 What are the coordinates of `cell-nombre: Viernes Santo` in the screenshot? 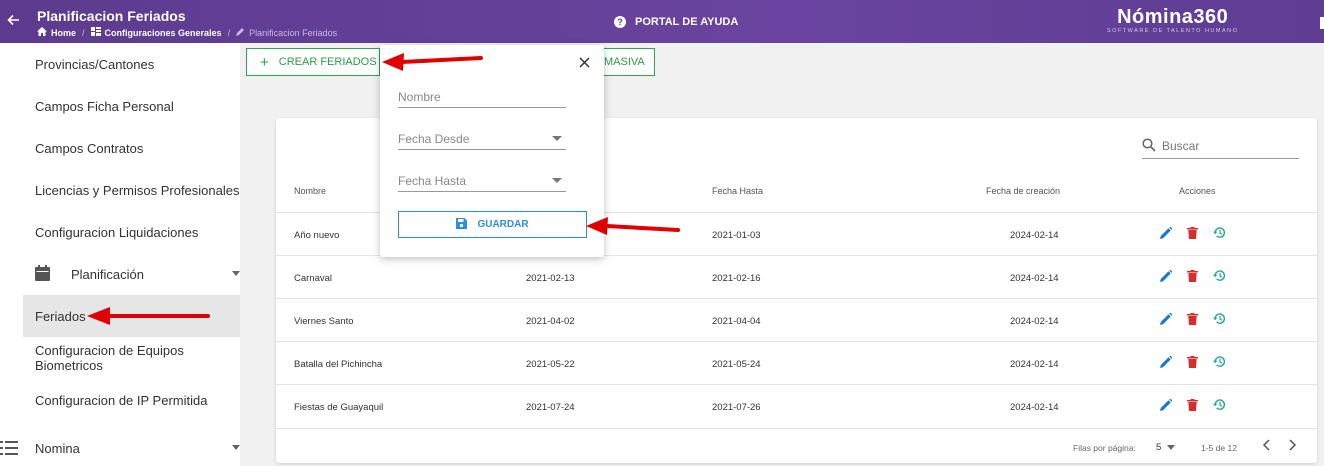 It's located at (324, 321).